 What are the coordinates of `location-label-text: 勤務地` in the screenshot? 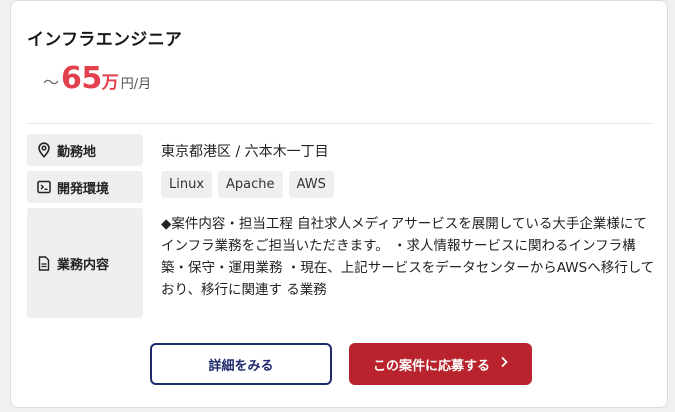 It's located at (77, 152).